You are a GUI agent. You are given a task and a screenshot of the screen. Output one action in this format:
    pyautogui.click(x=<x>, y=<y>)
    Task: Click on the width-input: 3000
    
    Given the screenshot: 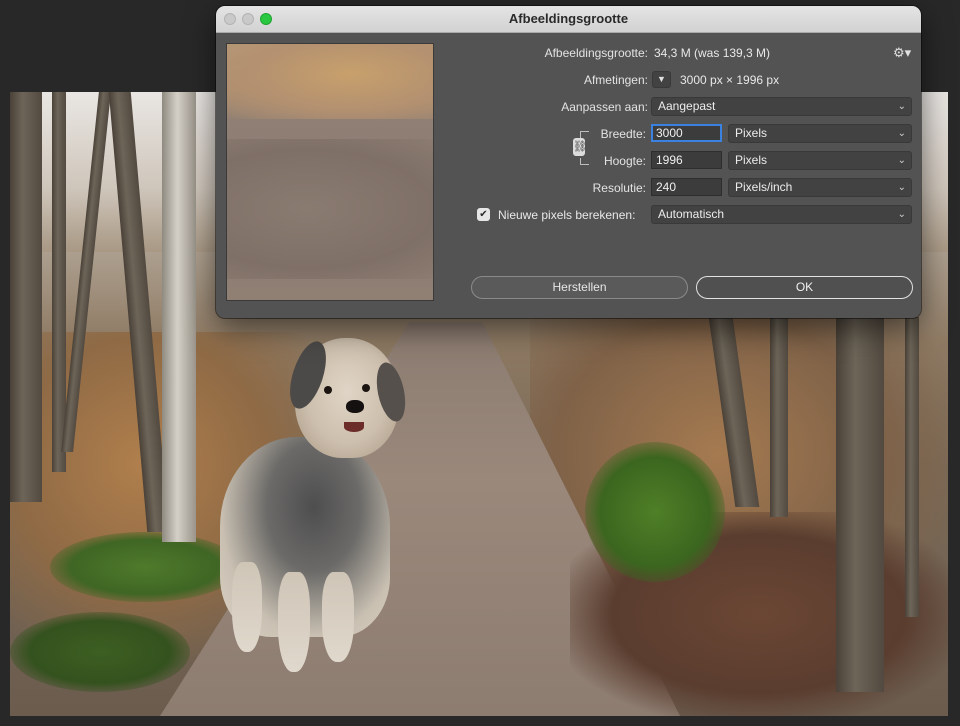 What is the action you would take?
    pyautogui.click(x=686, y=133)
    